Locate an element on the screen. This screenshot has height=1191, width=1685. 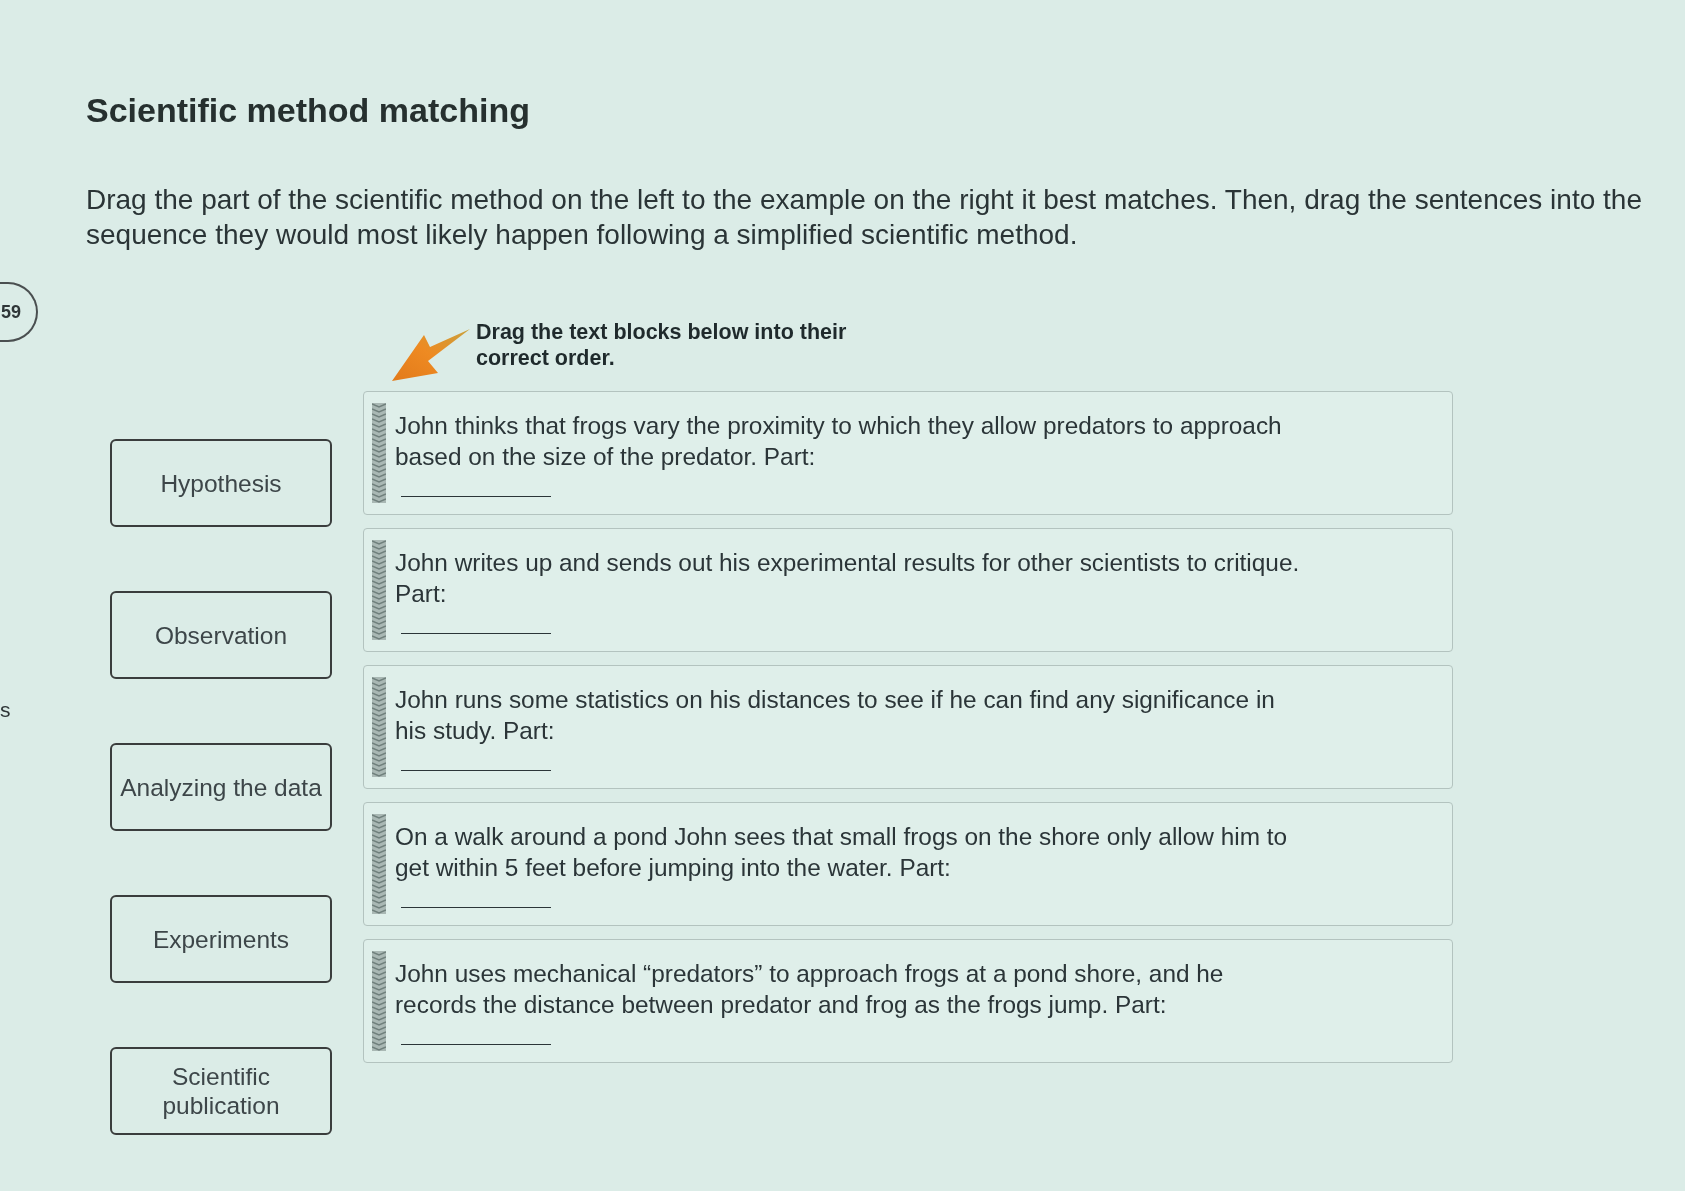
side-text: s is located at coordinates (5, 710).